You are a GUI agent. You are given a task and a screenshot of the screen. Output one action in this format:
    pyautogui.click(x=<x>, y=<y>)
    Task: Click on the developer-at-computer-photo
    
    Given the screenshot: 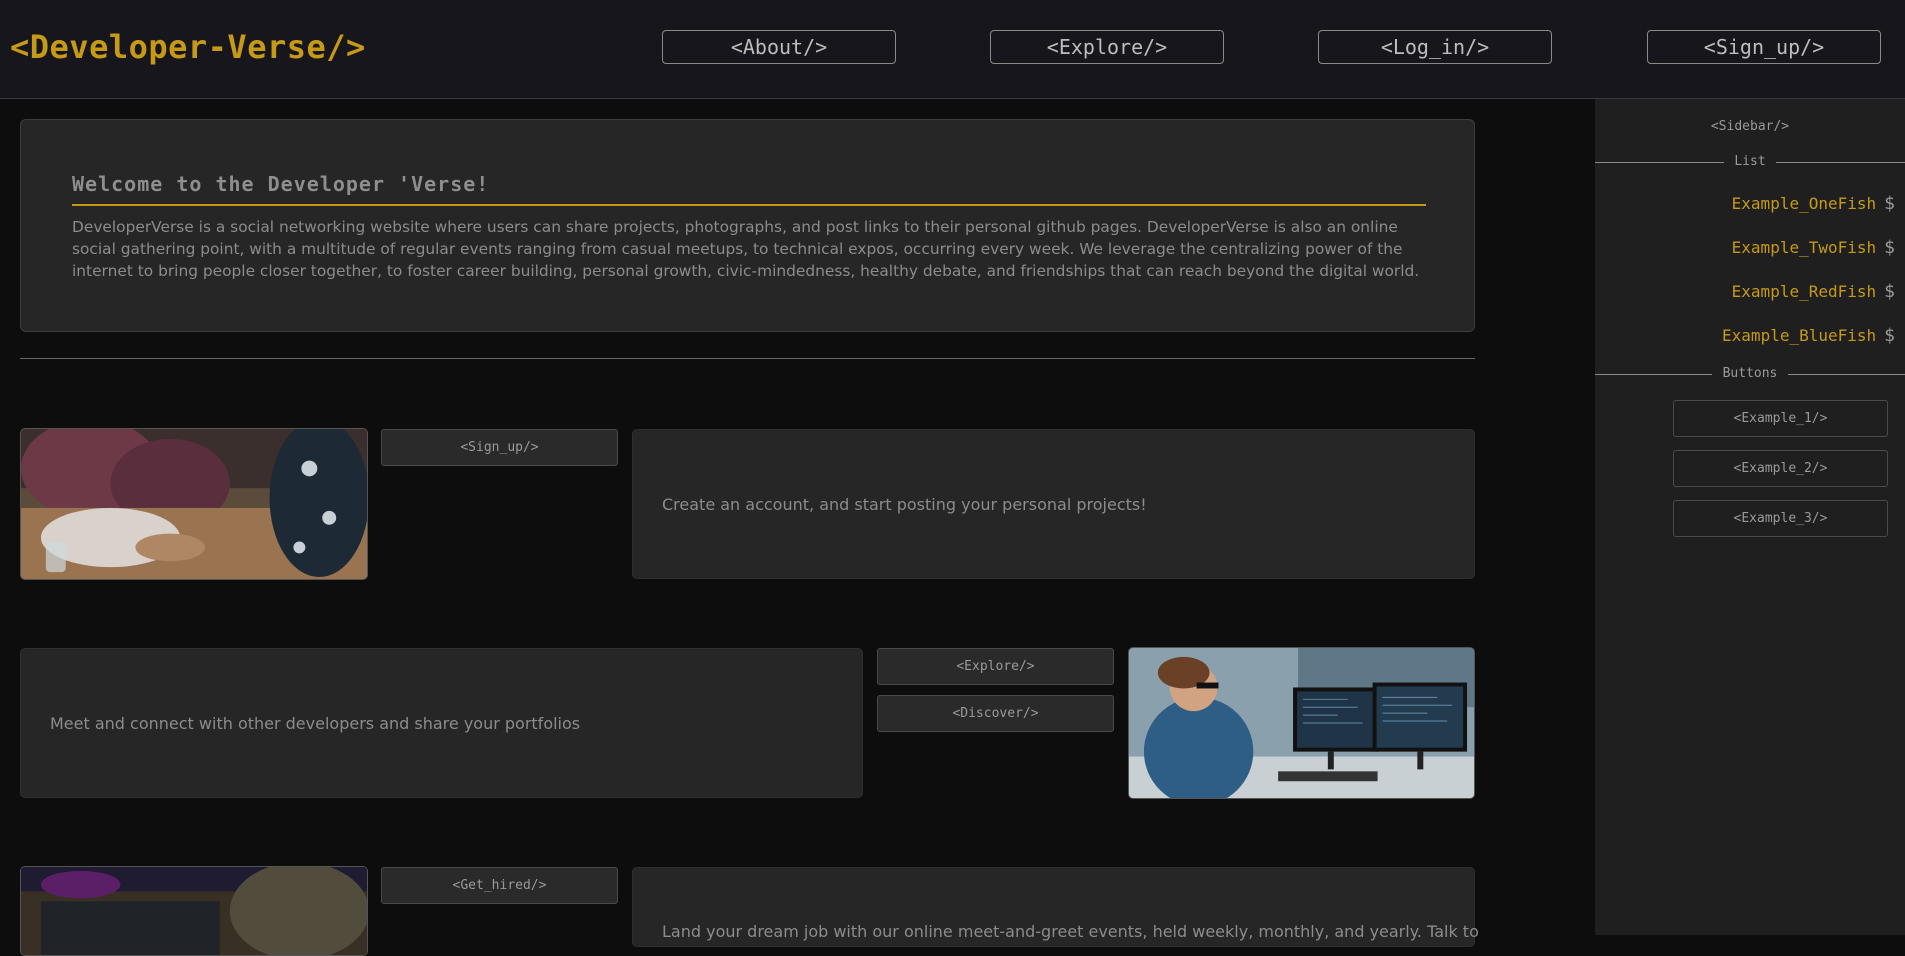 What is the action you would take?
    pyautogui.click(x=1301, y=723)
    